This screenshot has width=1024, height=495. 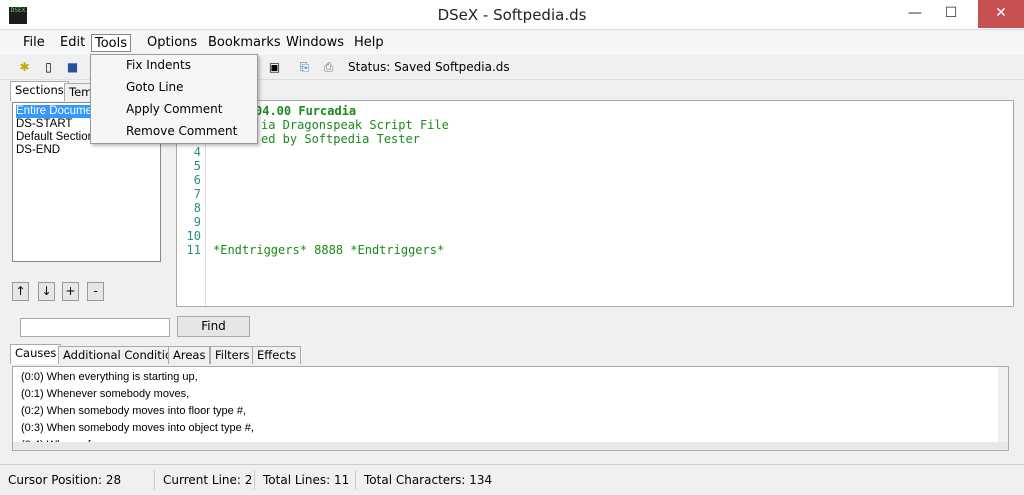 What do you see at coordinates (315, 43) in the screenshot?
I see `menu-windows: Windows` at bounding box center [315, 43].